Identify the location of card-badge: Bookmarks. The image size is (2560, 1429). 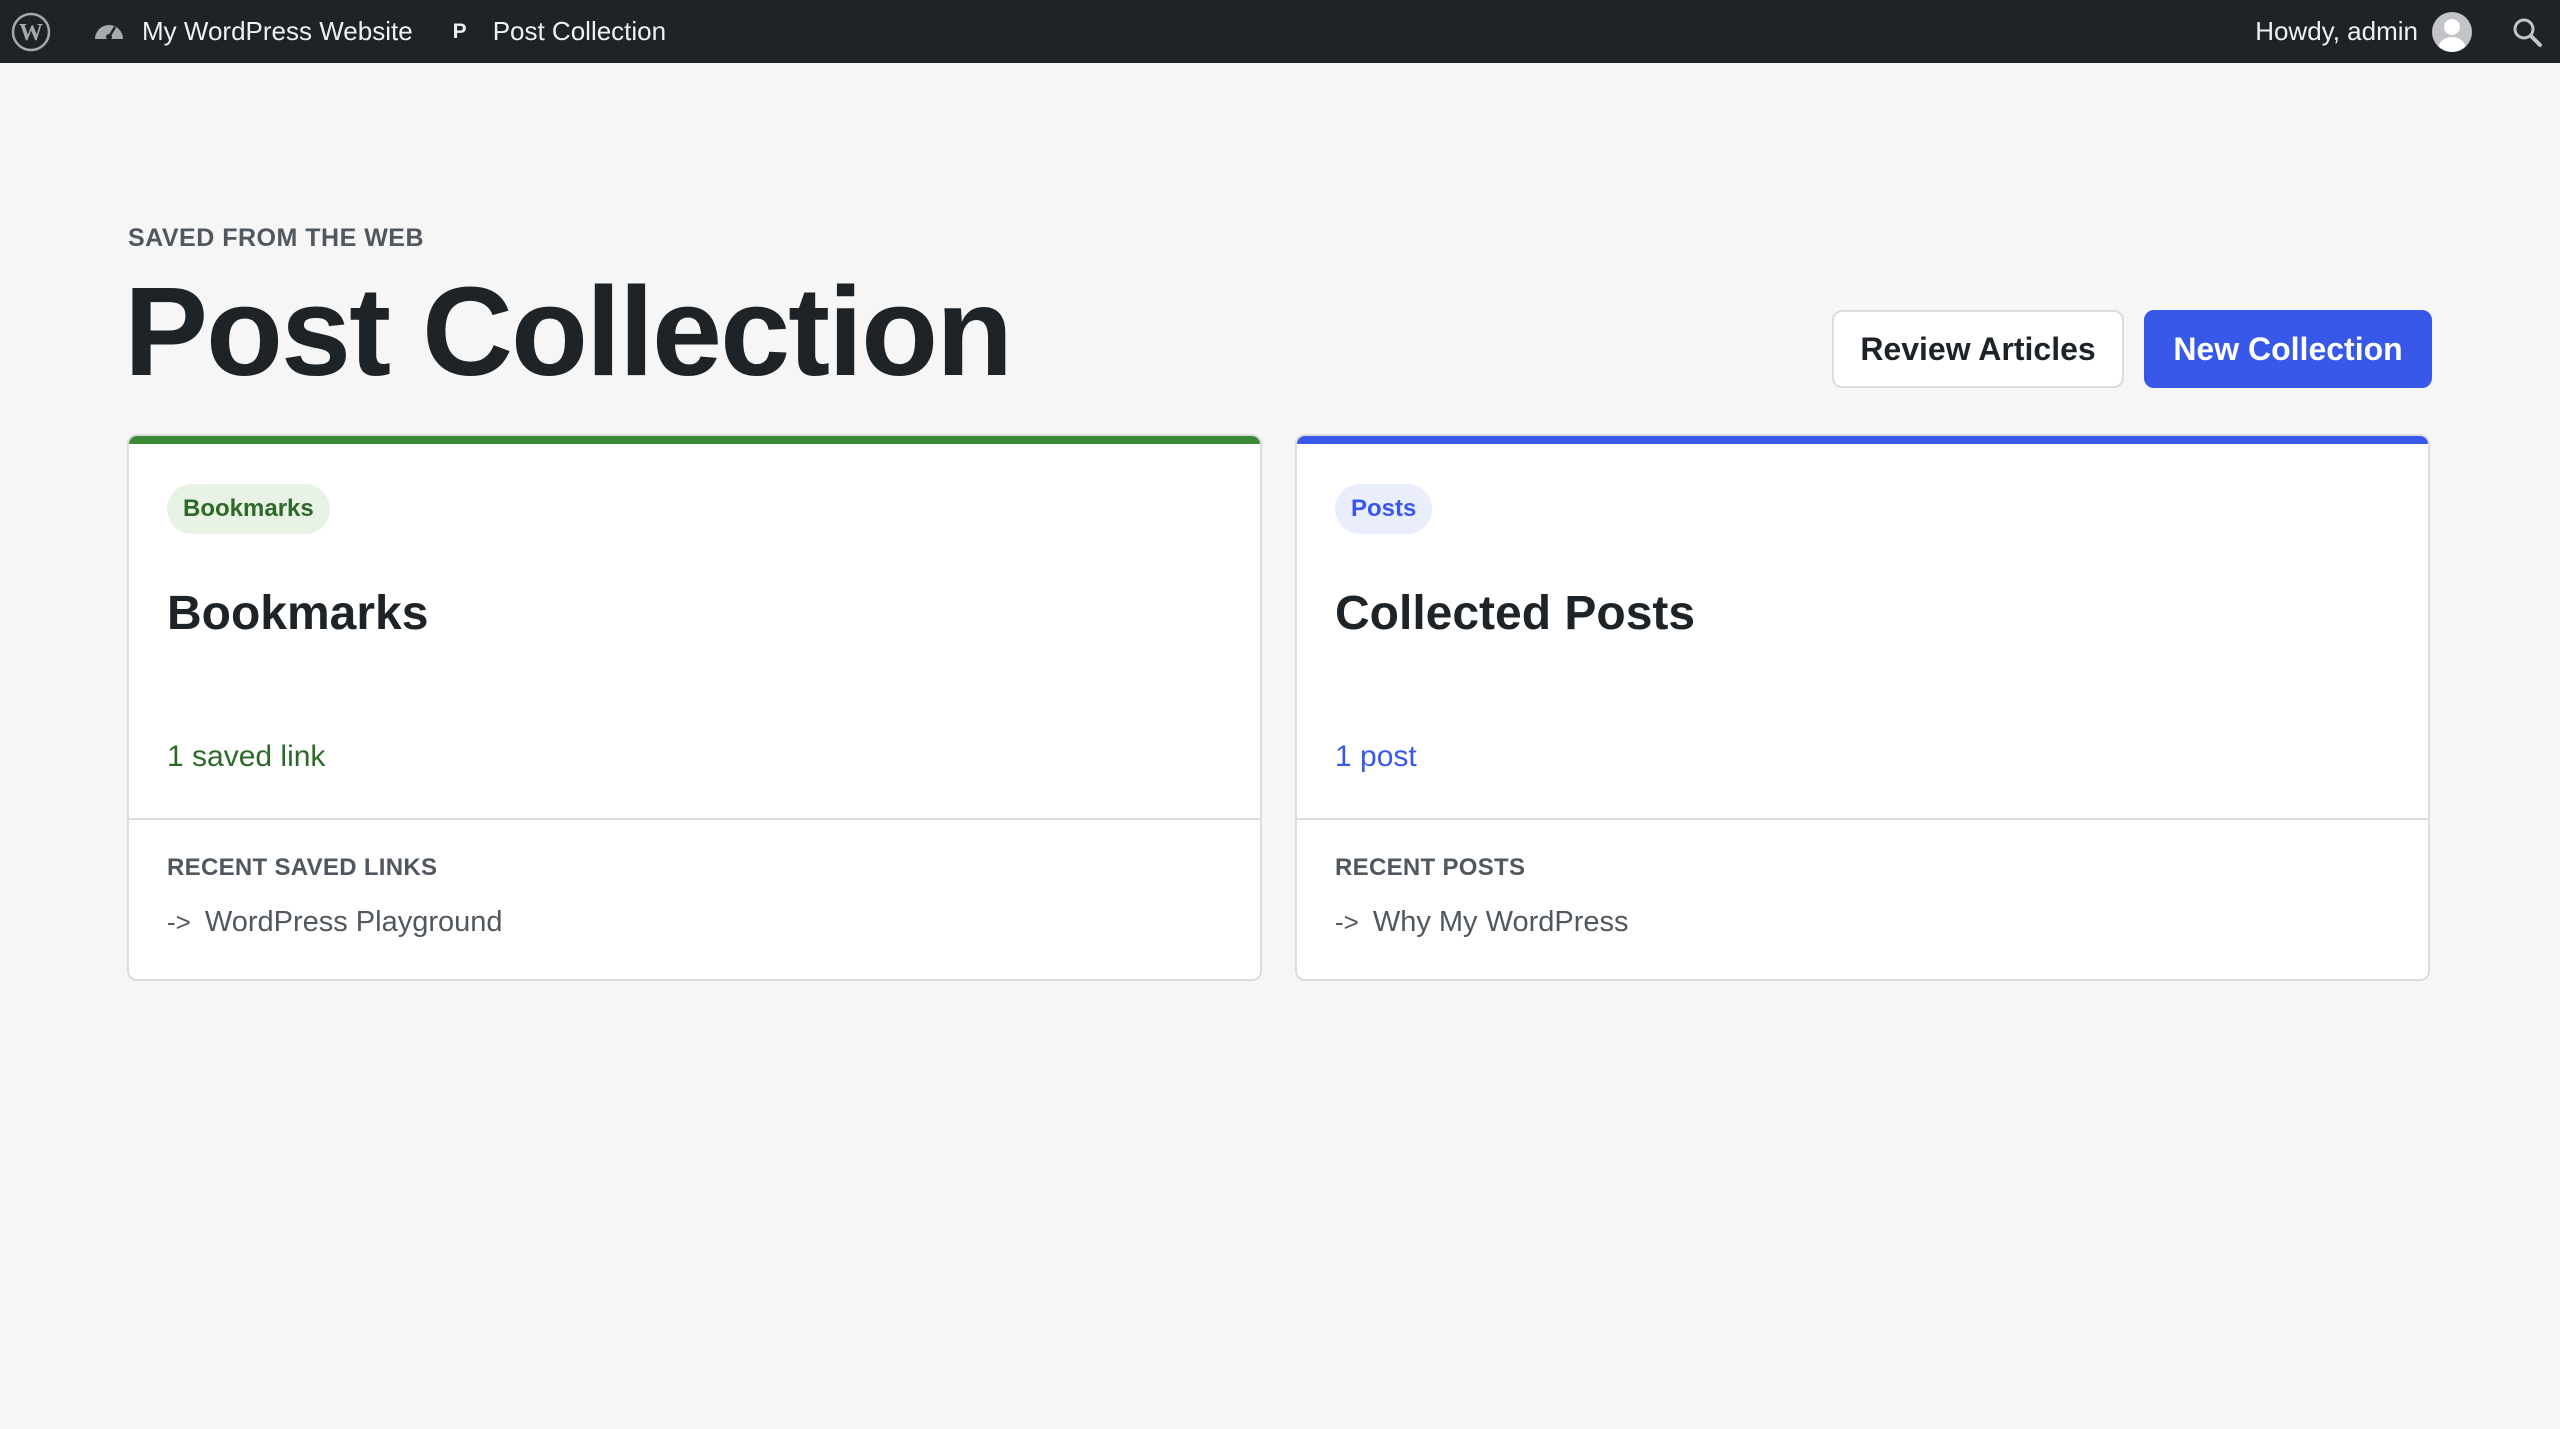
(248, 509).